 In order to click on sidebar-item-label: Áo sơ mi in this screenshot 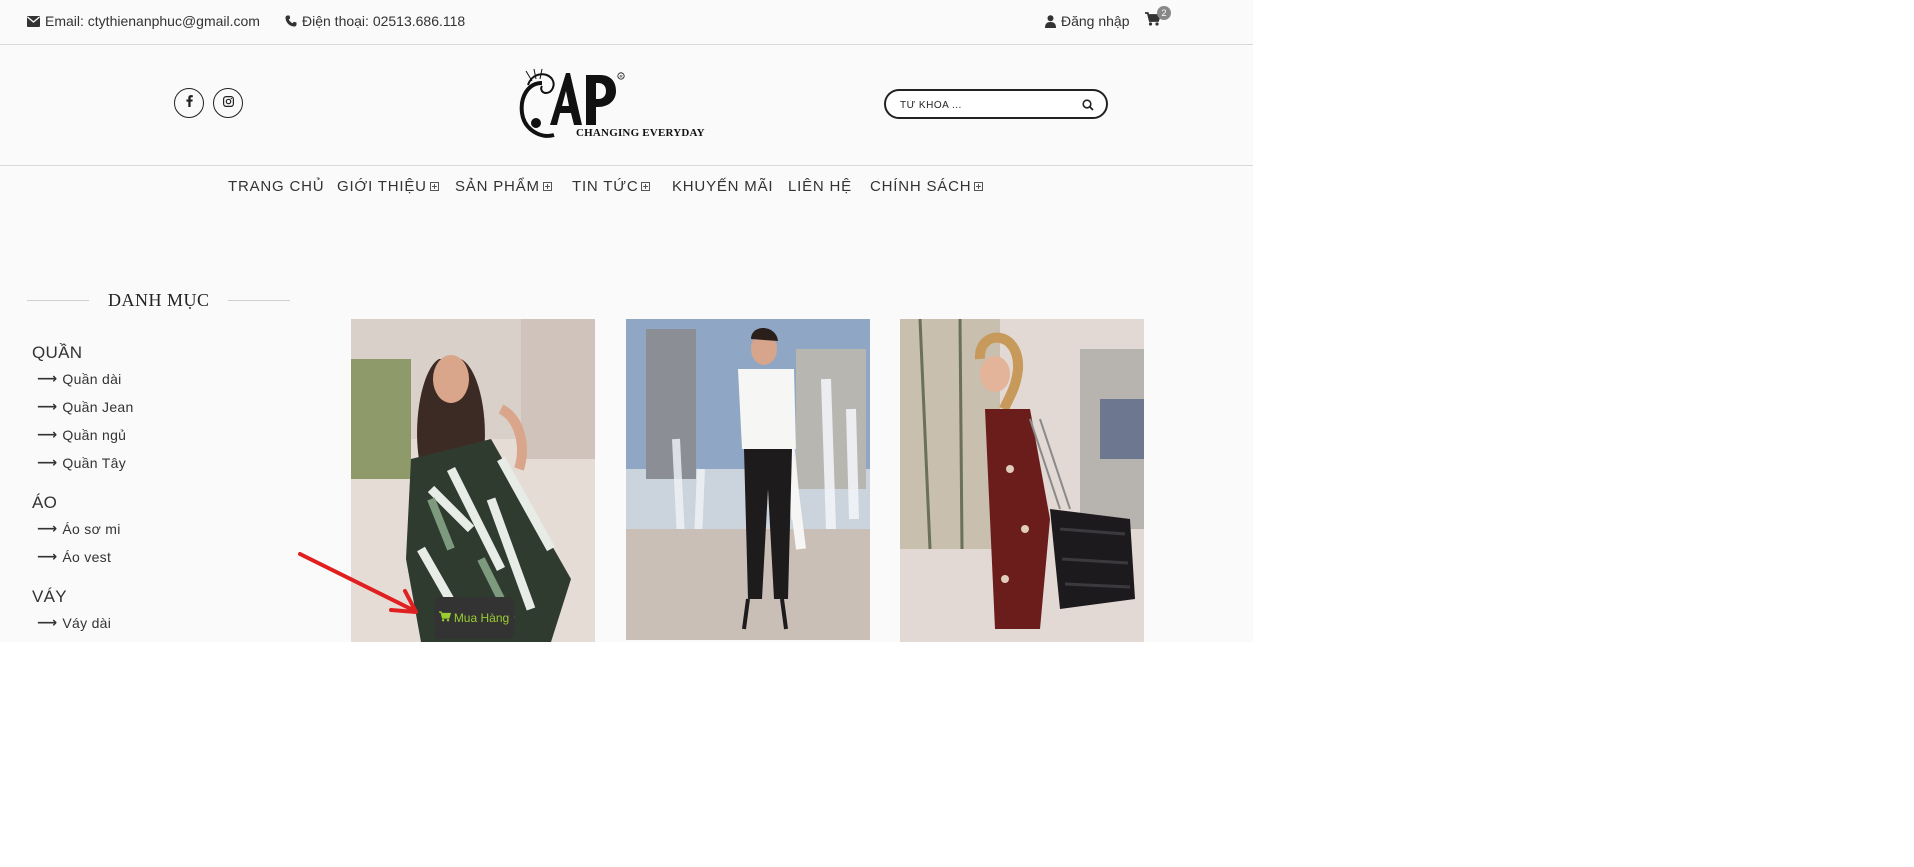, I will do `click(91, 528)`.